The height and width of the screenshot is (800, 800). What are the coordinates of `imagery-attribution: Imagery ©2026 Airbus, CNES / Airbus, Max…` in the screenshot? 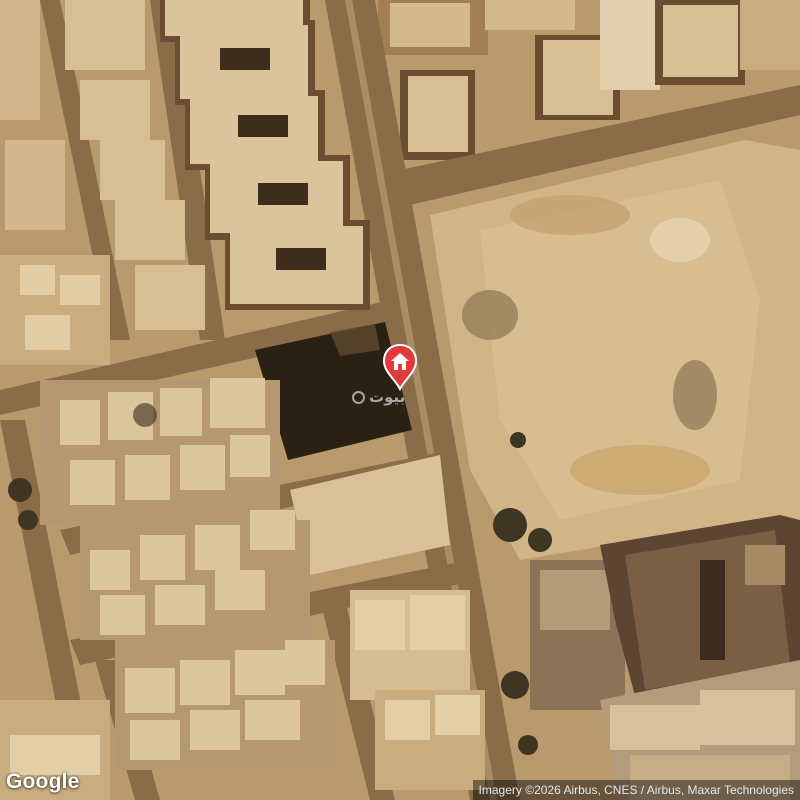 It's located at (636, 790).